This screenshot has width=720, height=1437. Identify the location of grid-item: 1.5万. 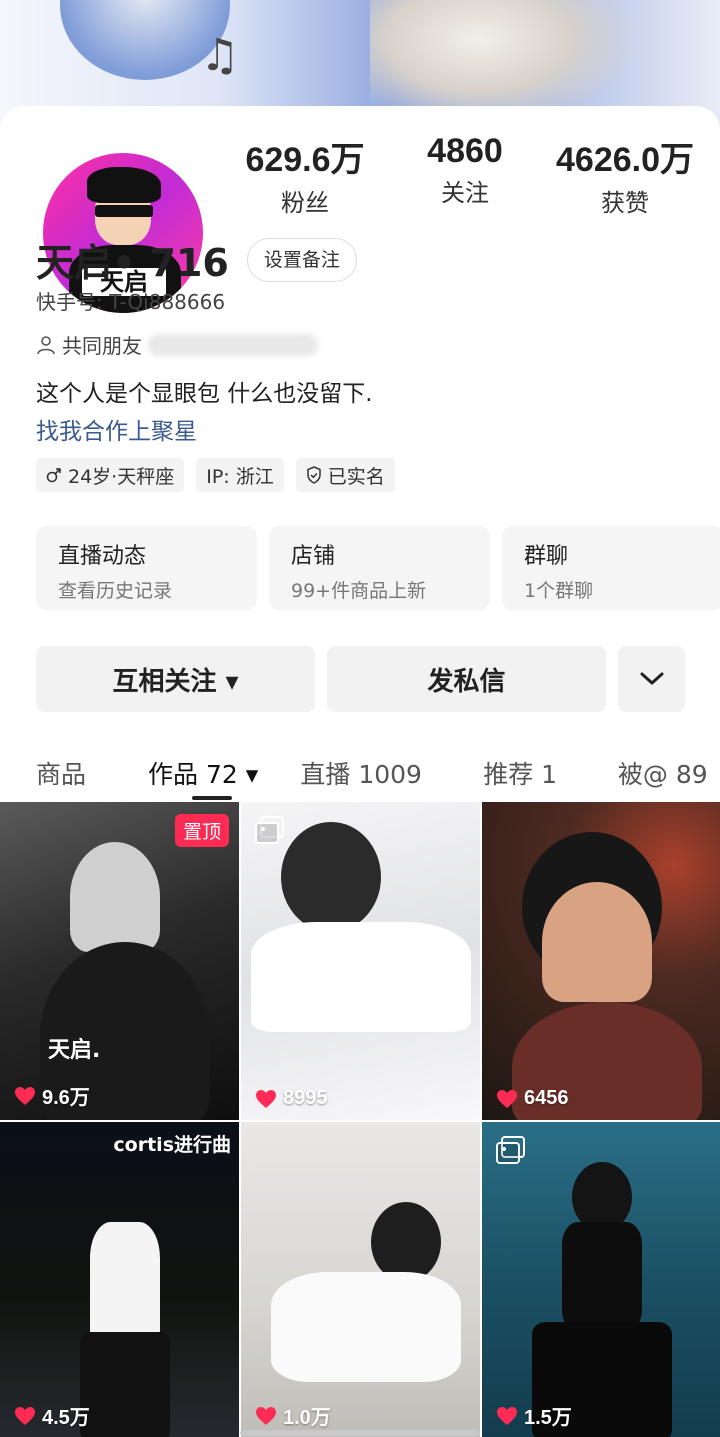
(601, 1279).